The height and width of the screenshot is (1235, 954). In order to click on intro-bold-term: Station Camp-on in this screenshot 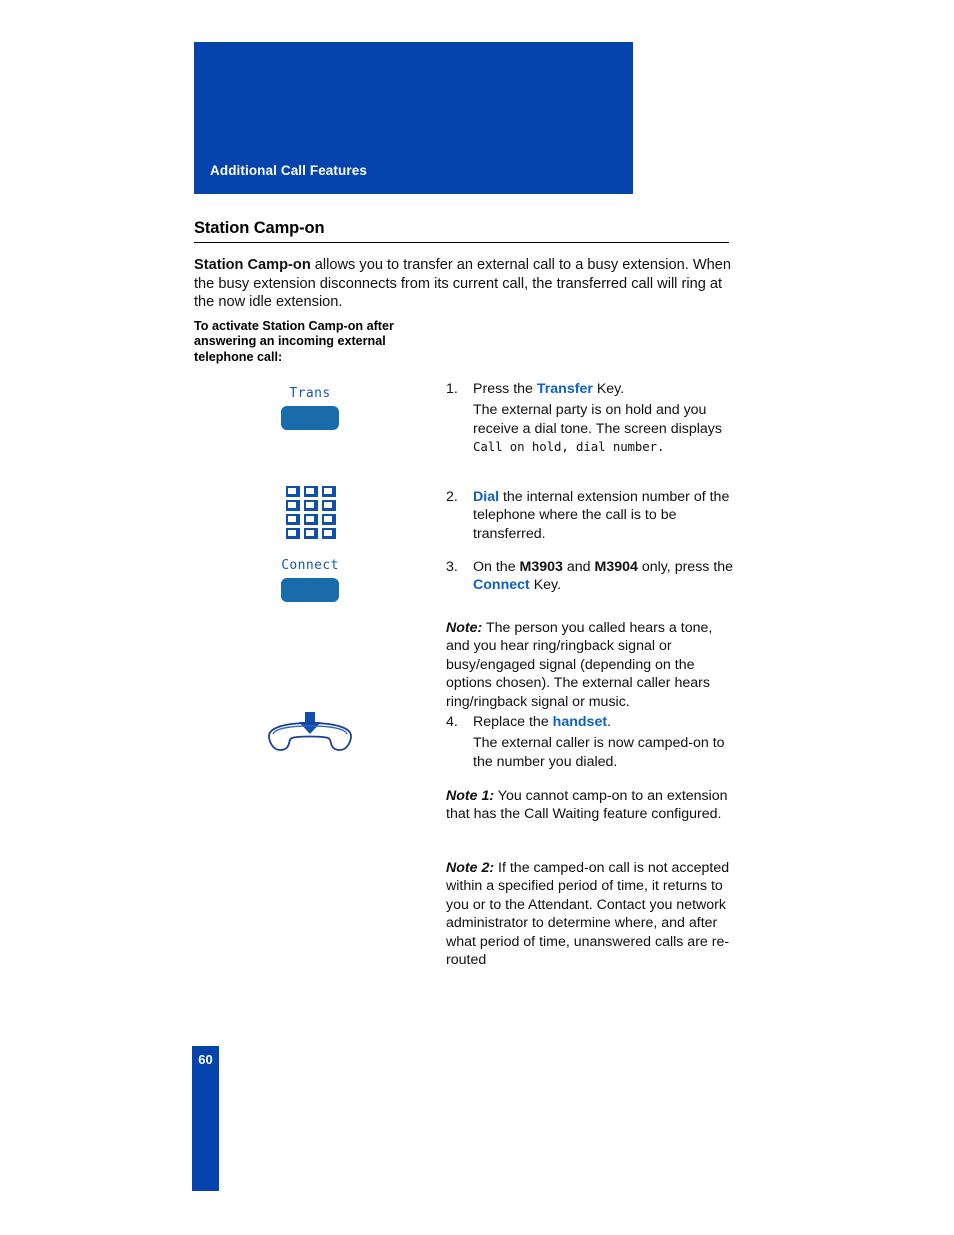, I will do `click(252, 265)`.